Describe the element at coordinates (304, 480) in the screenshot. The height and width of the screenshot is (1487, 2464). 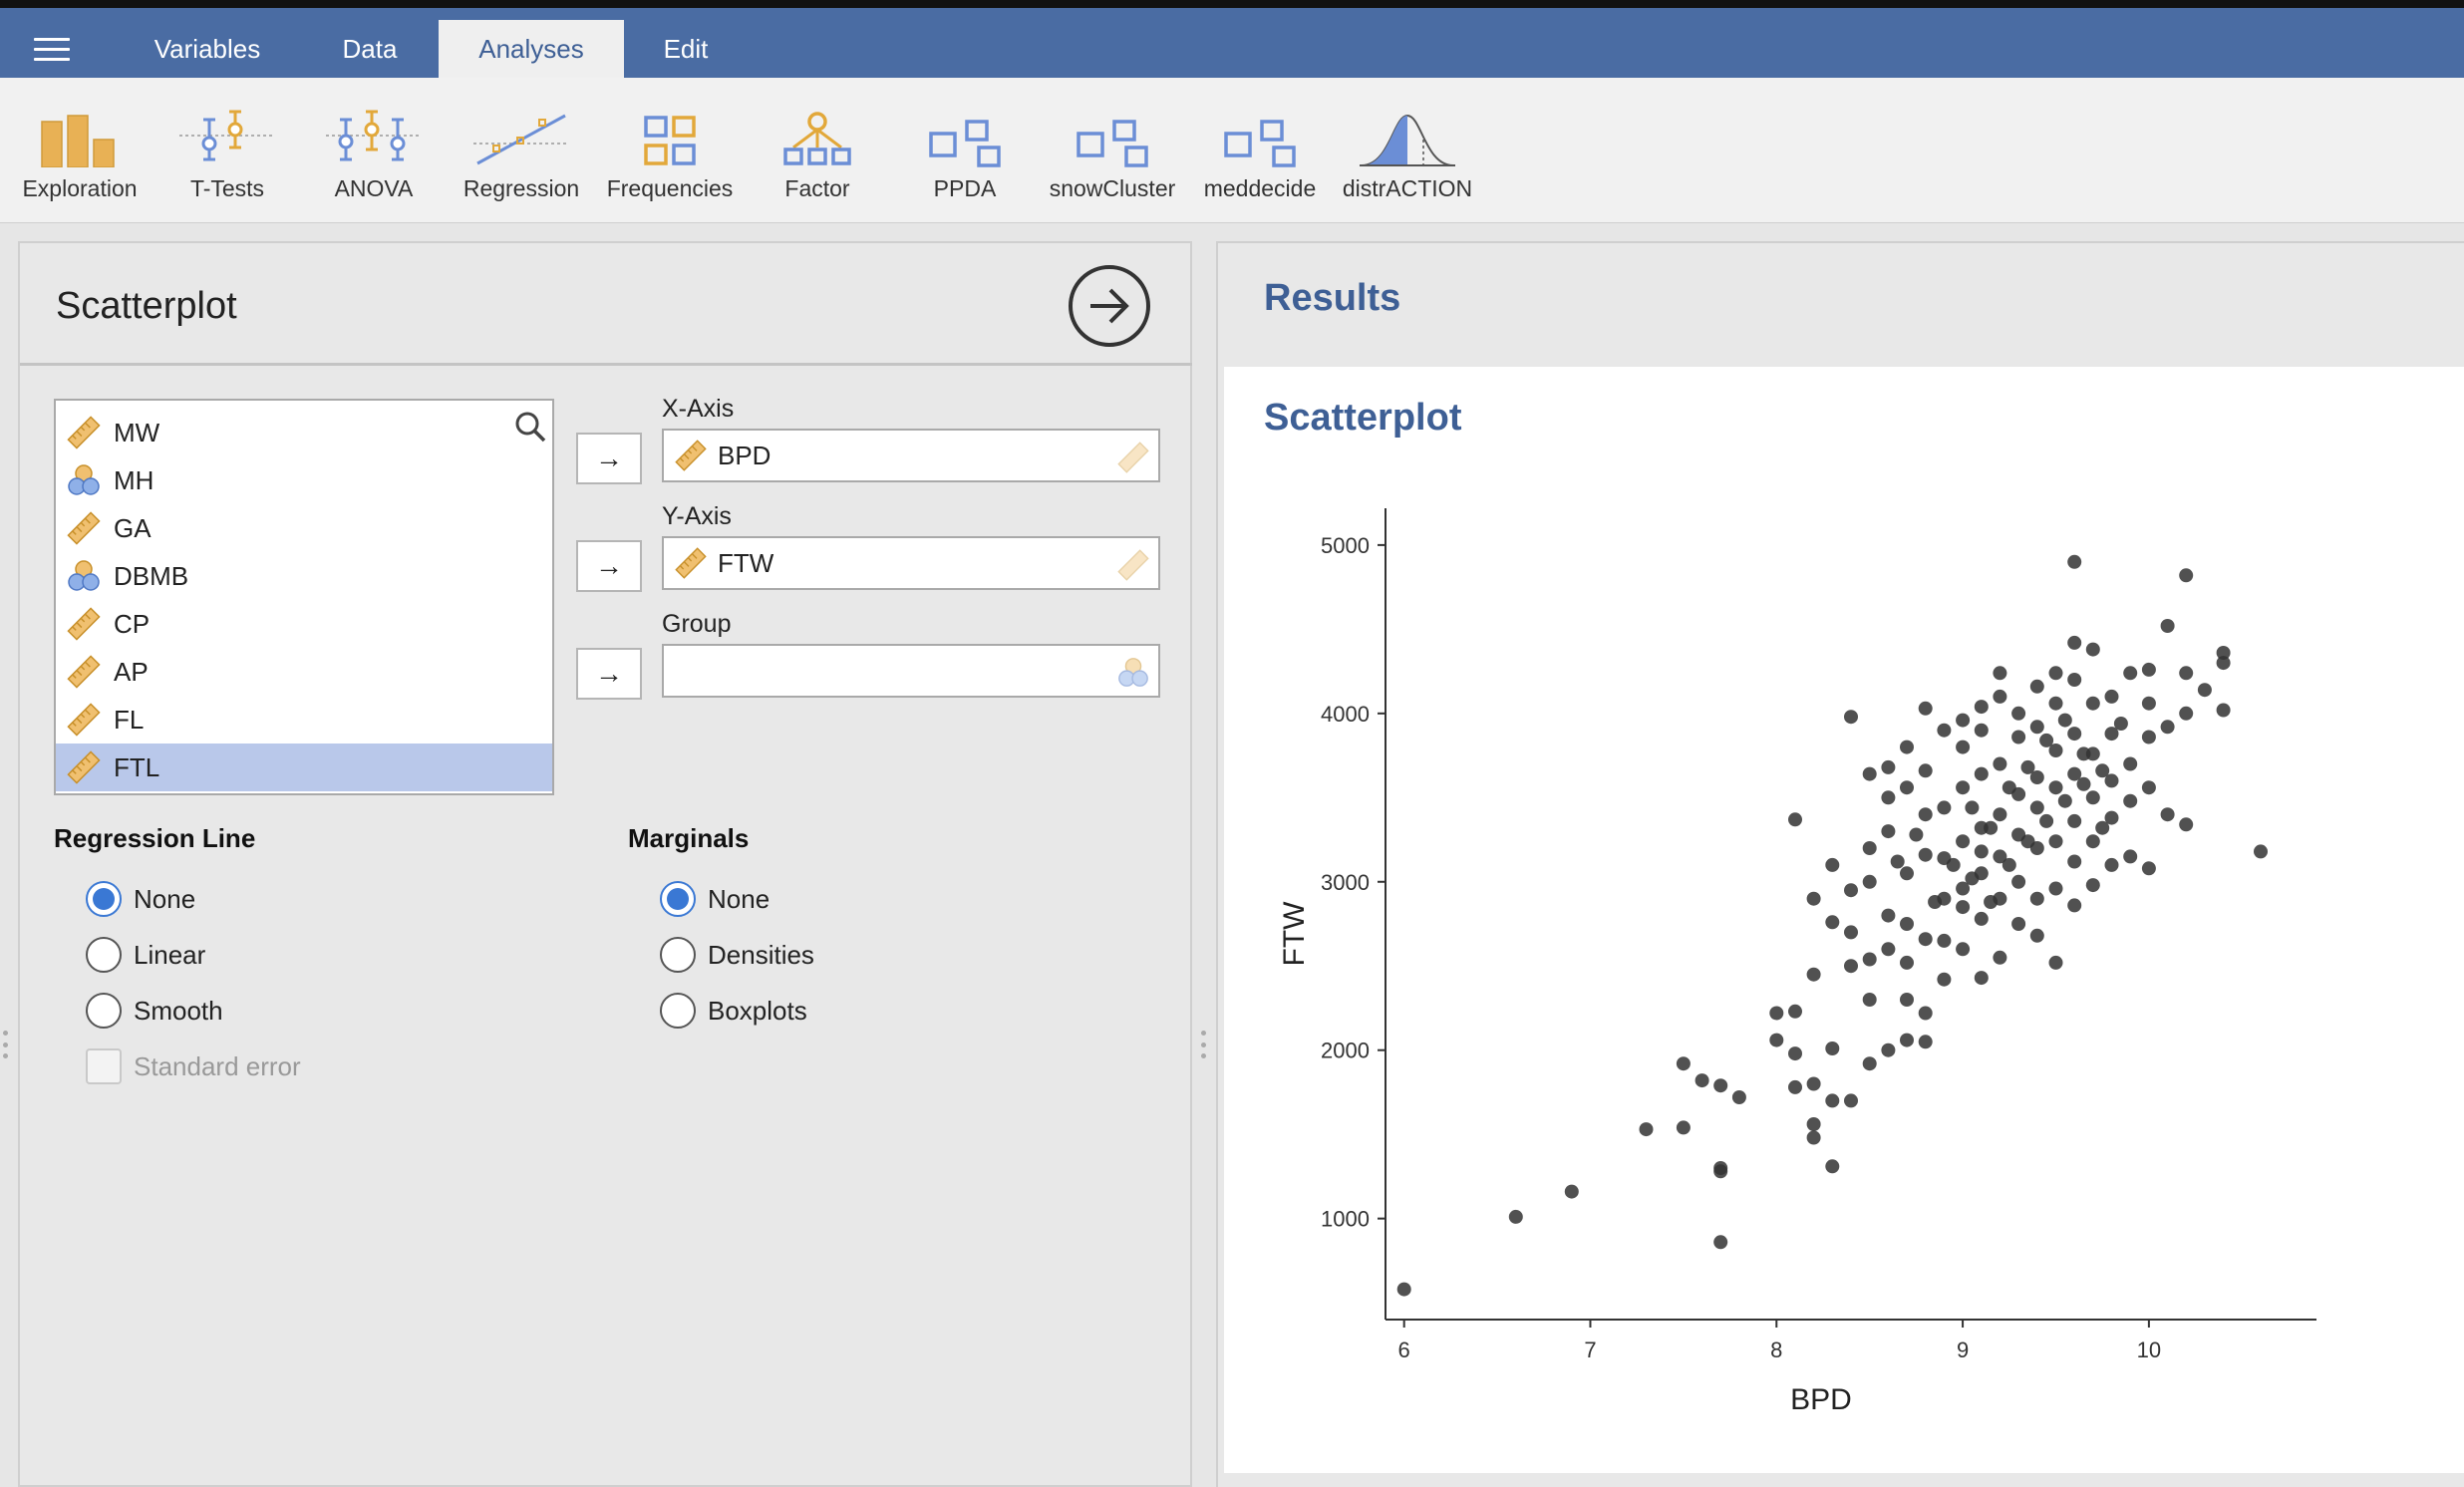
I see `variable-item-mh: MH` at that location.